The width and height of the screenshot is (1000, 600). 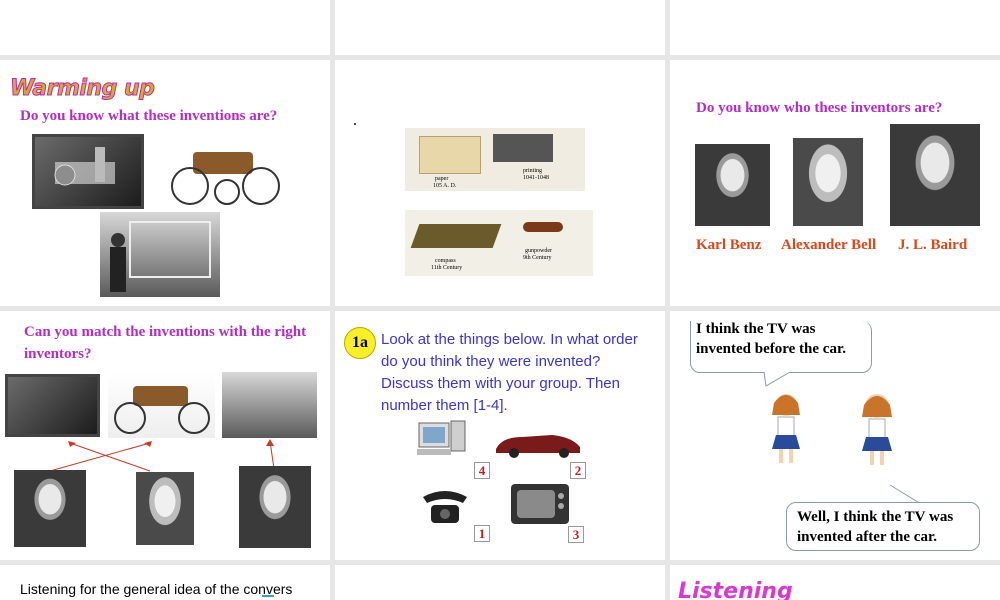 I want to click on bubble-1-tail, so click(x=777, y=379).